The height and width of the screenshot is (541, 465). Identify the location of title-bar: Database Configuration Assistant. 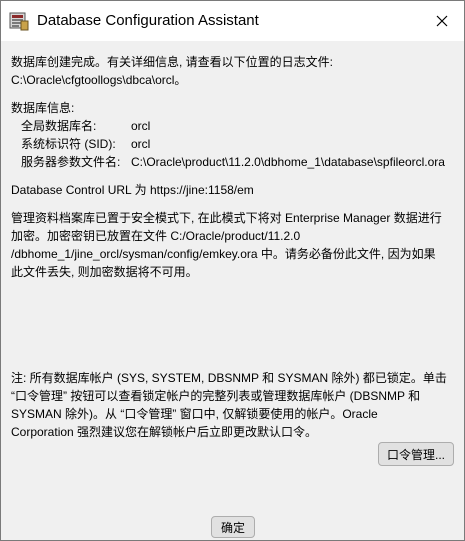
(232, 21).